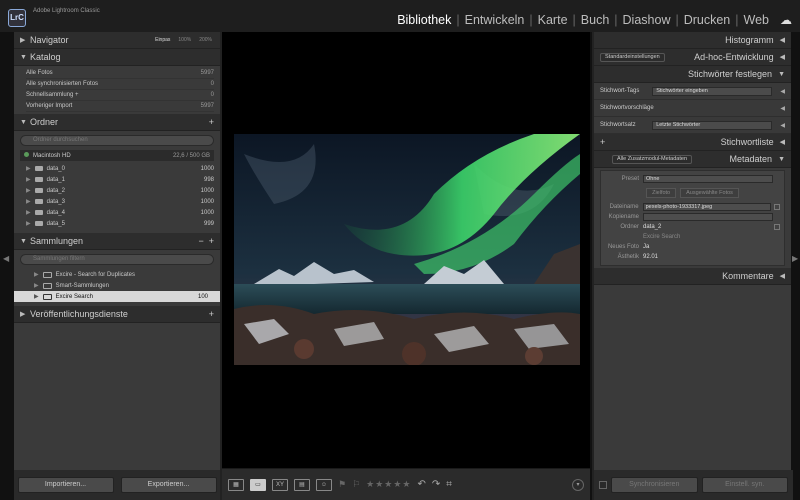 This screenshot has width=800, height=500. Describe the element at coordinates (553, 20) in the screenshot. I see `module-map: Karte` at that location.